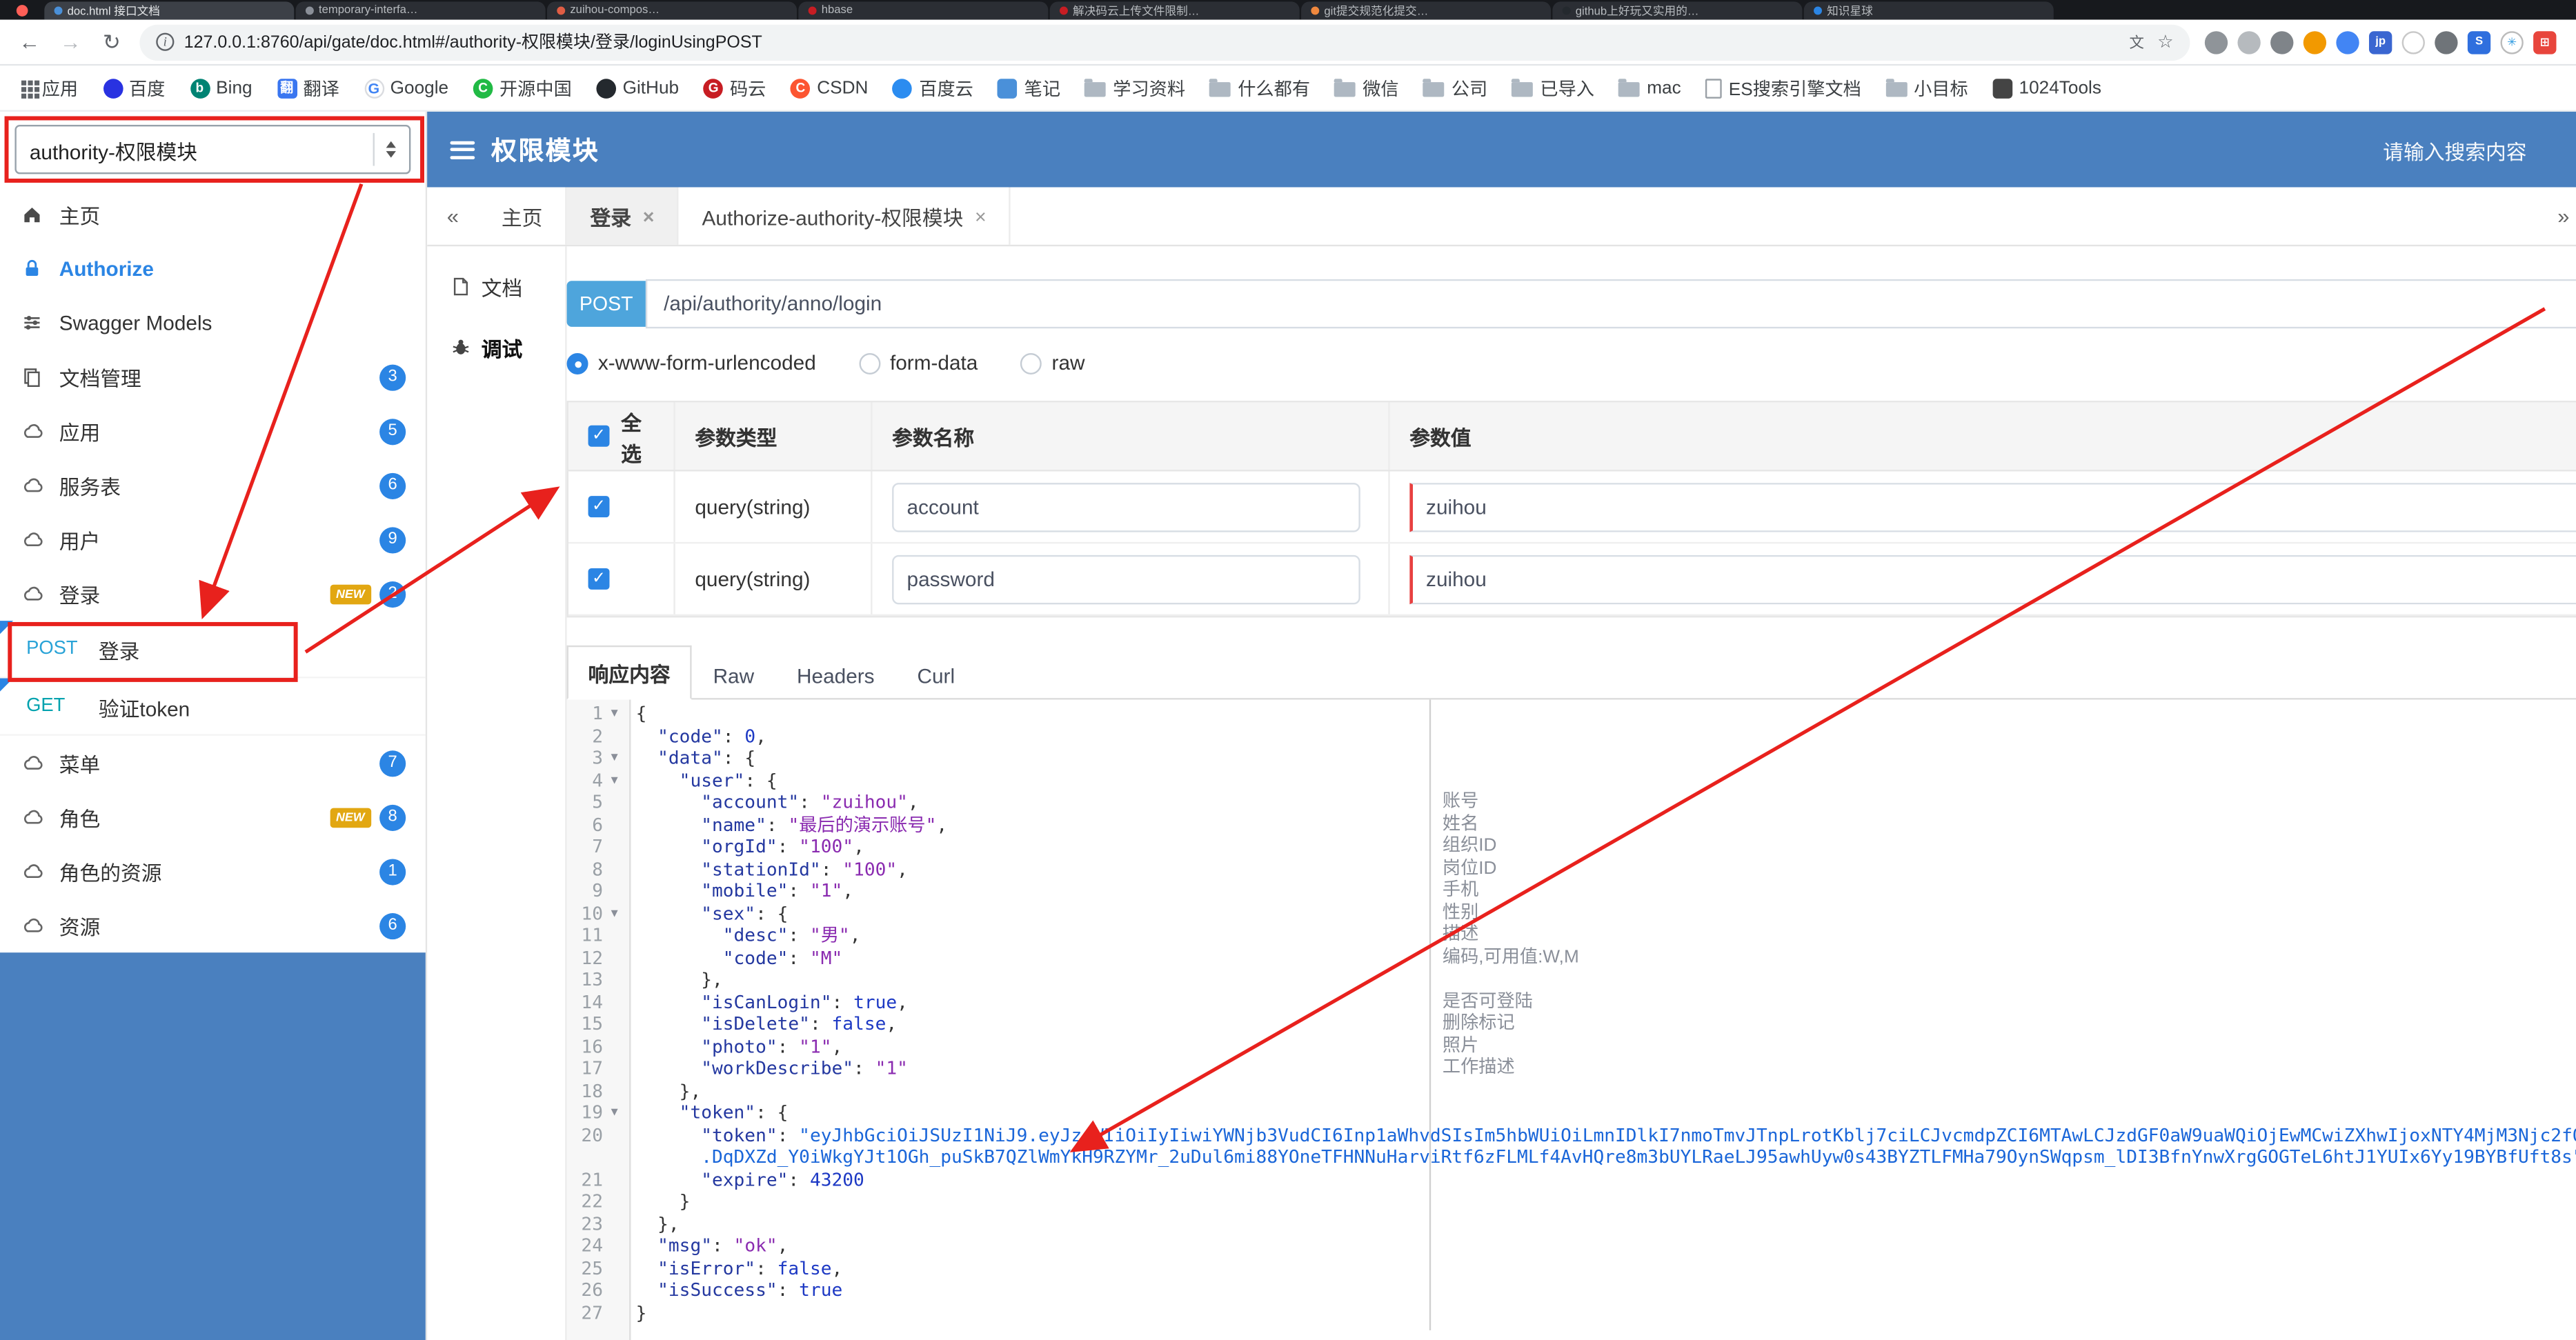  I want to click on nav-document: 文档, so click(496, 286).